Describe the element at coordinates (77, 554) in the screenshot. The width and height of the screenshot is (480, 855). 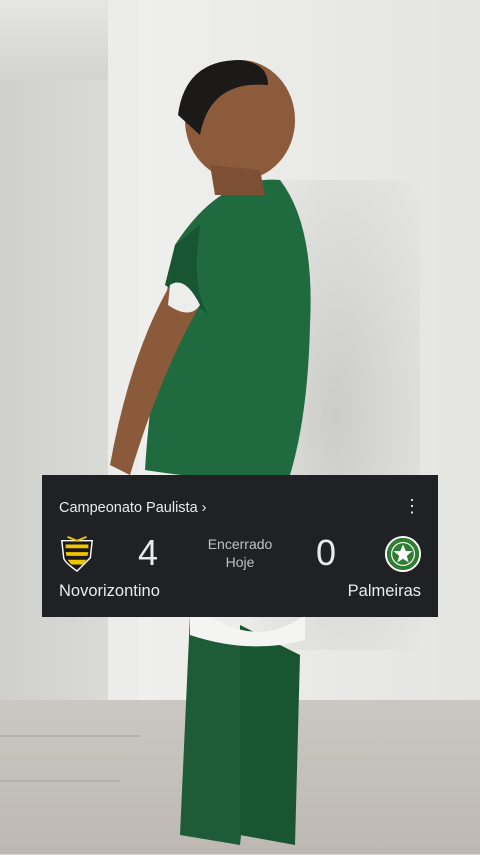
I see `novorizontino-crest-icon` at that location.